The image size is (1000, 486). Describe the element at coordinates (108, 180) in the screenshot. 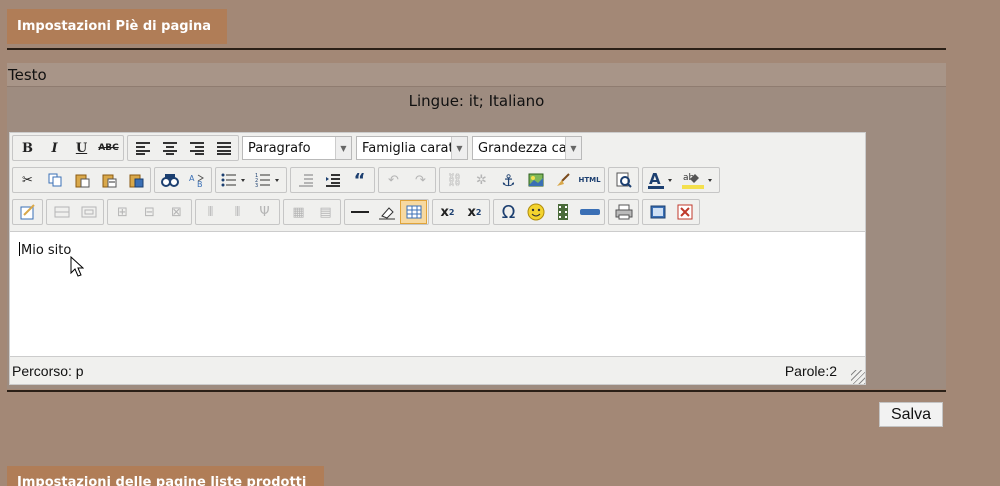

I see `paste-text-icon` at that location.